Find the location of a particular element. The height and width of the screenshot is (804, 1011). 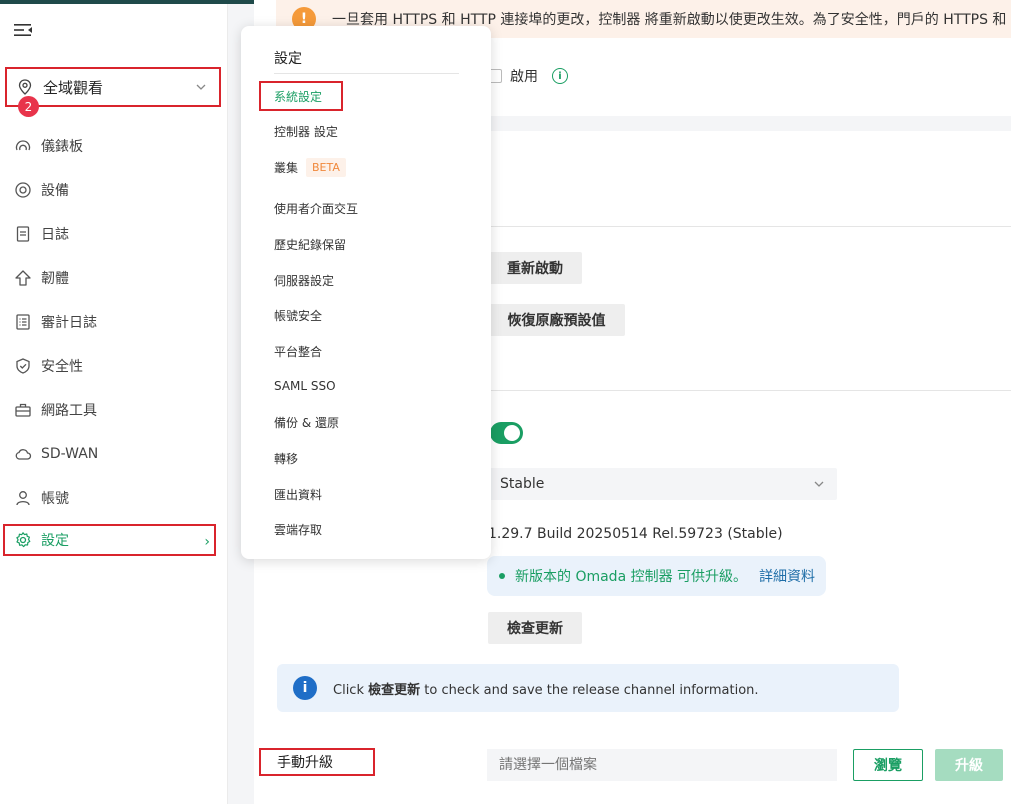

sidebar-item-label: 日誌 is located at coordinates (55, 235).